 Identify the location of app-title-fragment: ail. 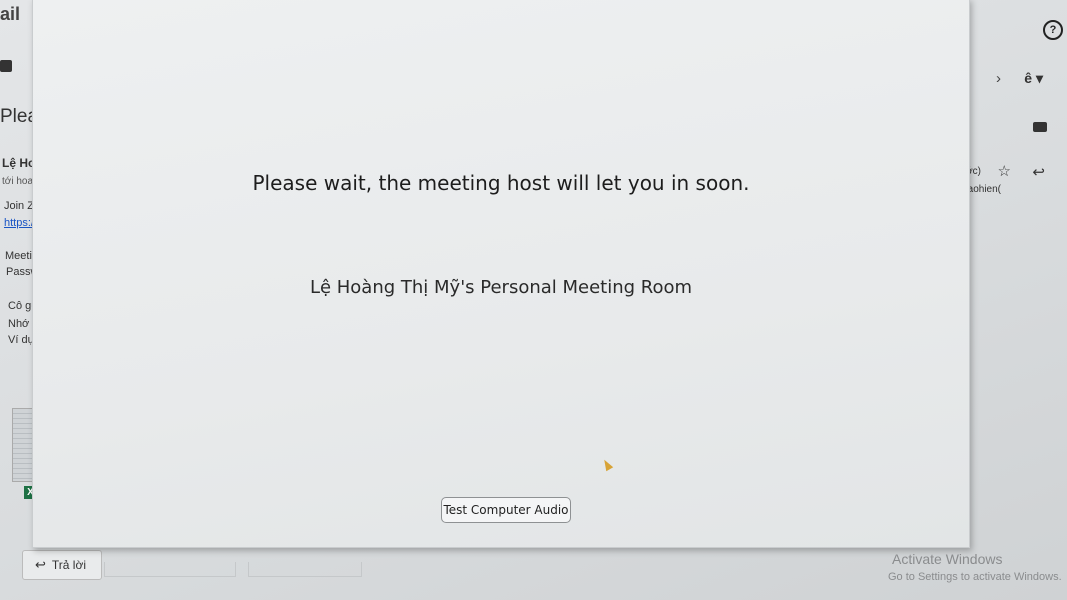
(10, 14).